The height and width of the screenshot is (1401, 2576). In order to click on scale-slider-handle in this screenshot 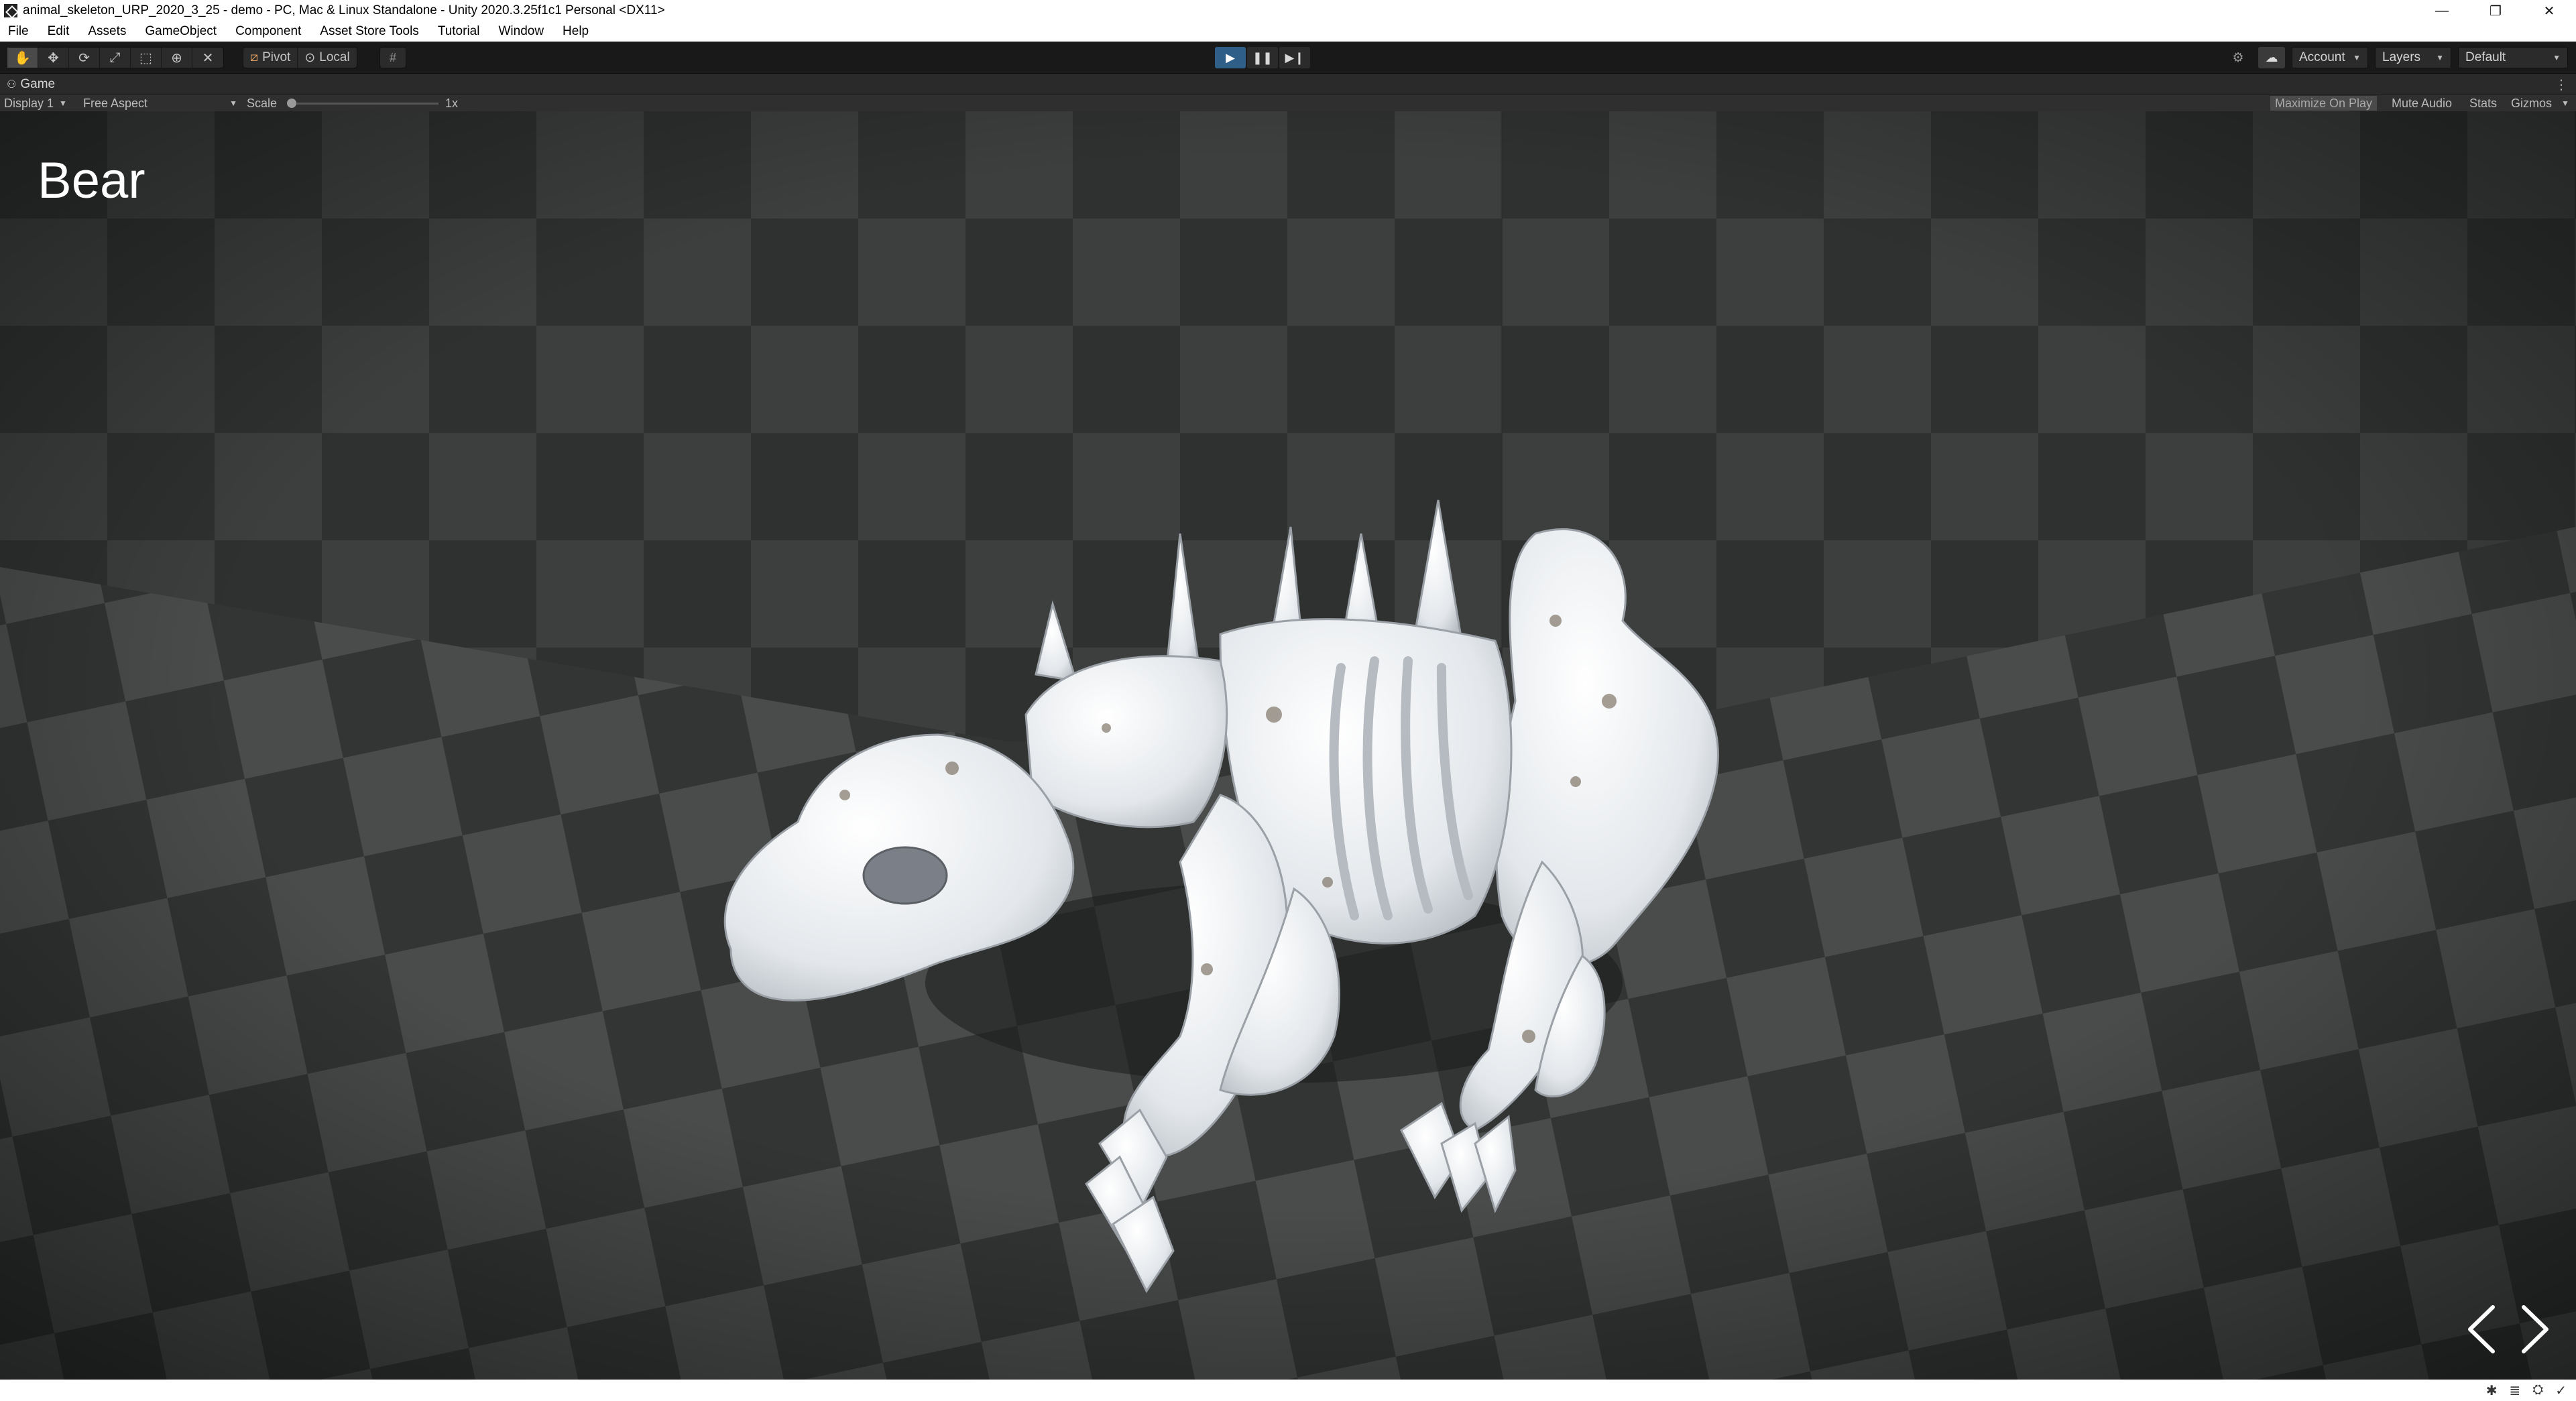, I will do `click(291, 103)`.